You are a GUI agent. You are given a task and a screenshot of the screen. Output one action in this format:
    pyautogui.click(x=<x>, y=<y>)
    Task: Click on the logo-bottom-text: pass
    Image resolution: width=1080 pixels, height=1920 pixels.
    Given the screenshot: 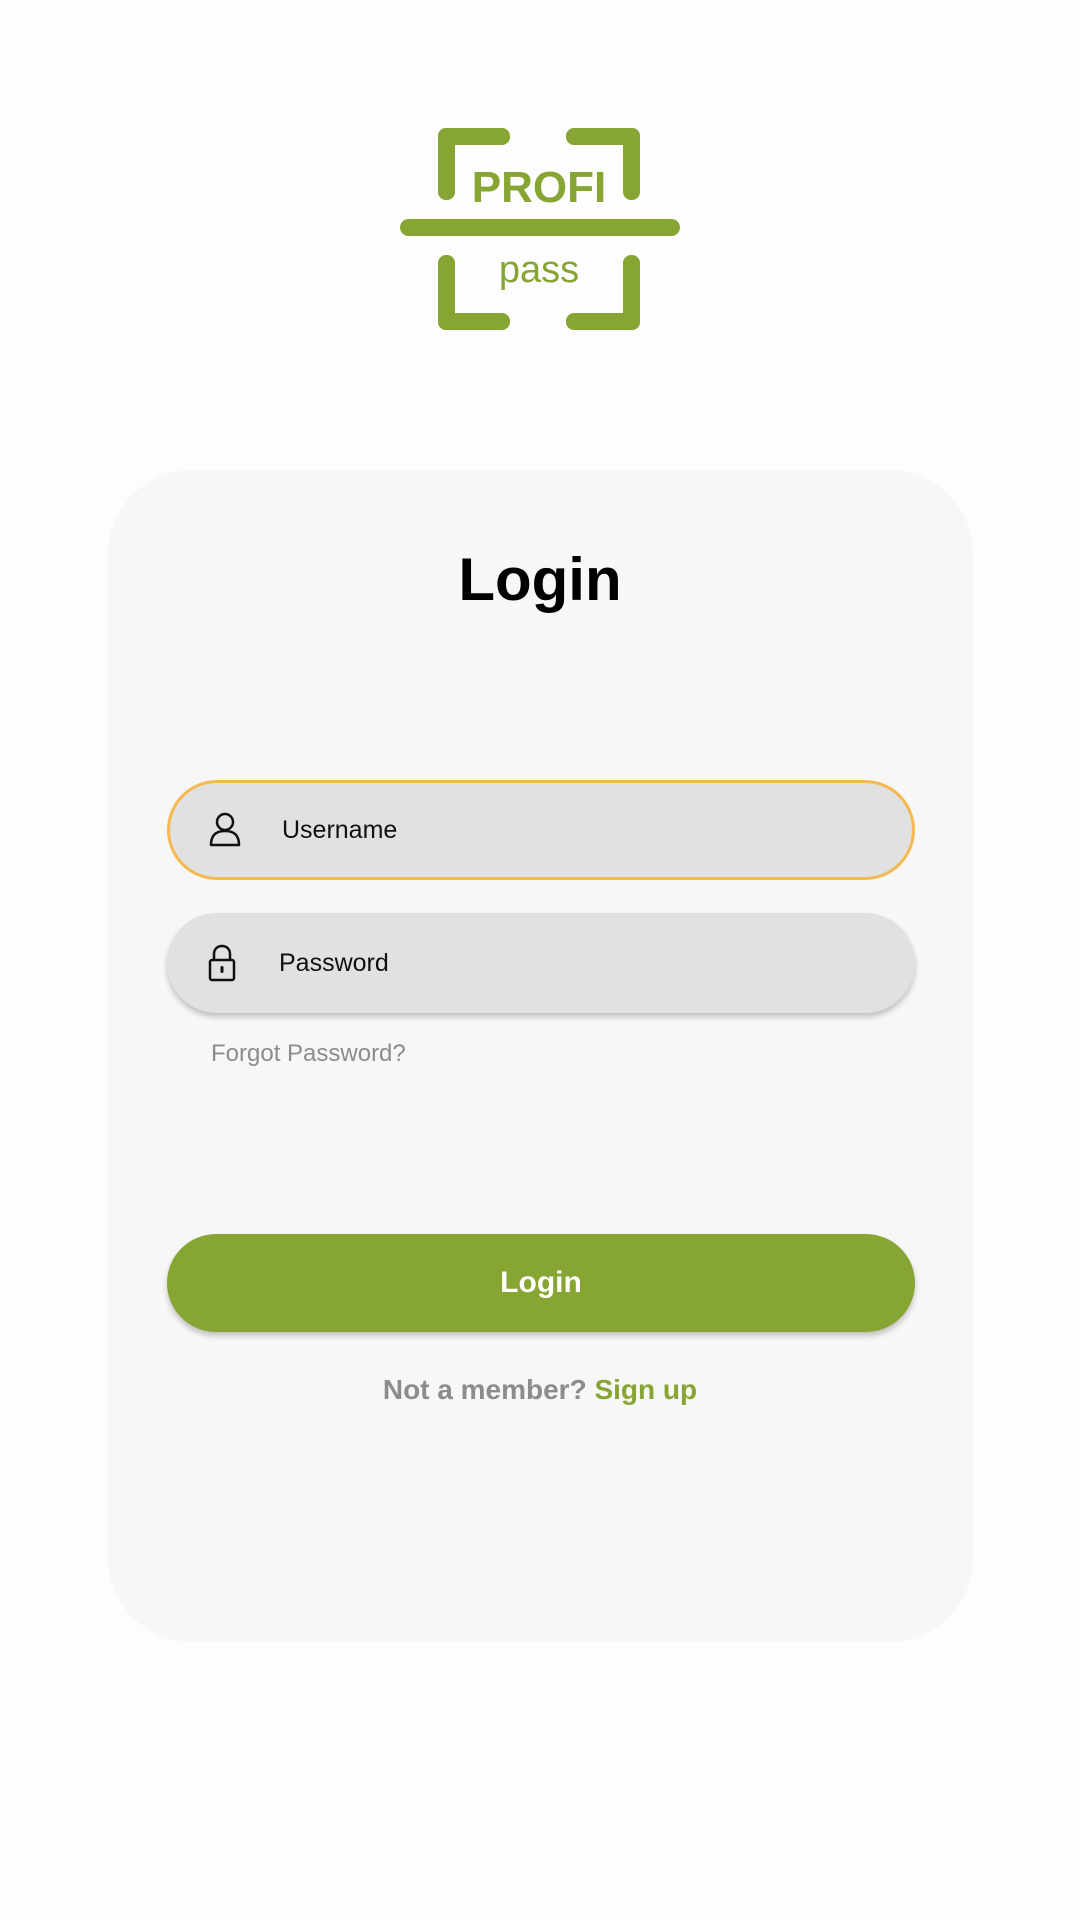 What is the action you would take?
    pyautogui.click(x=539, y=270)
    